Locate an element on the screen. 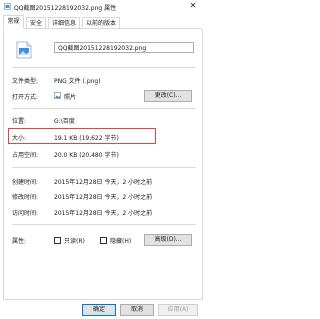 This screenshot has height=319, width=320. open-with-value: 照片 is located at coordinates (70, 97).